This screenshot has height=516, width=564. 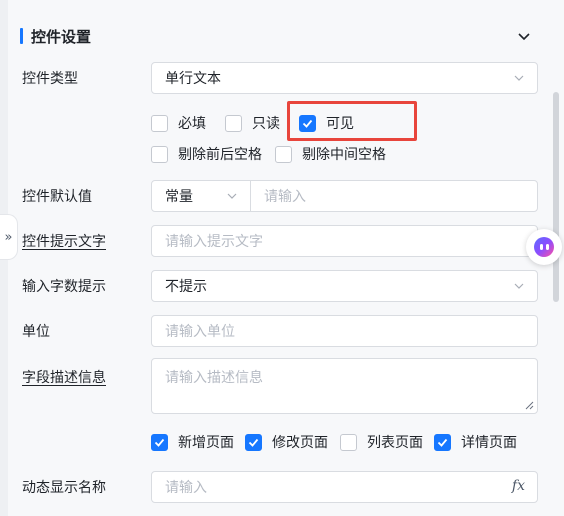 What do you see at coordinates (214, 242) in the screenshot?
I see `hint-text-placeholder: 请输入提示文字` at bounding box center [214, 242].